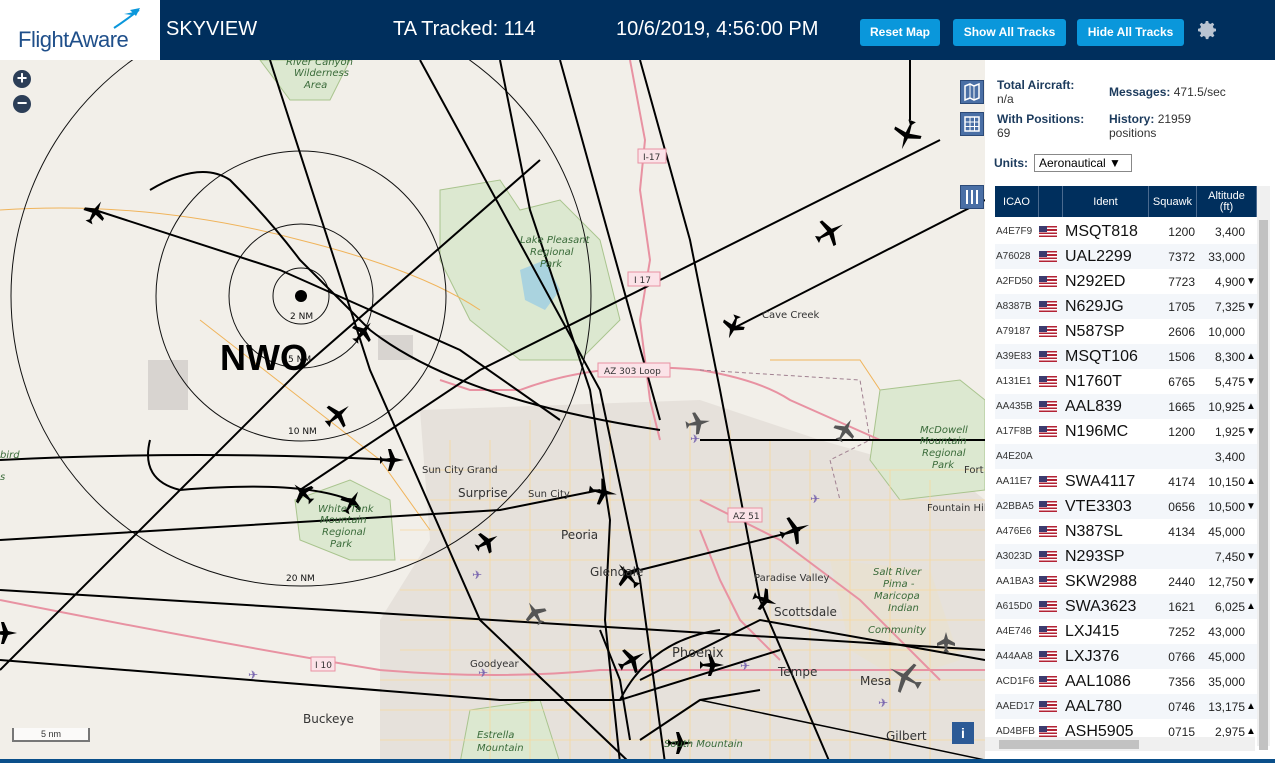 Image resolution: width=1275 pixels, height=763 pixels. I want to click on column-header-ident: Ident, so click(1106, 201).